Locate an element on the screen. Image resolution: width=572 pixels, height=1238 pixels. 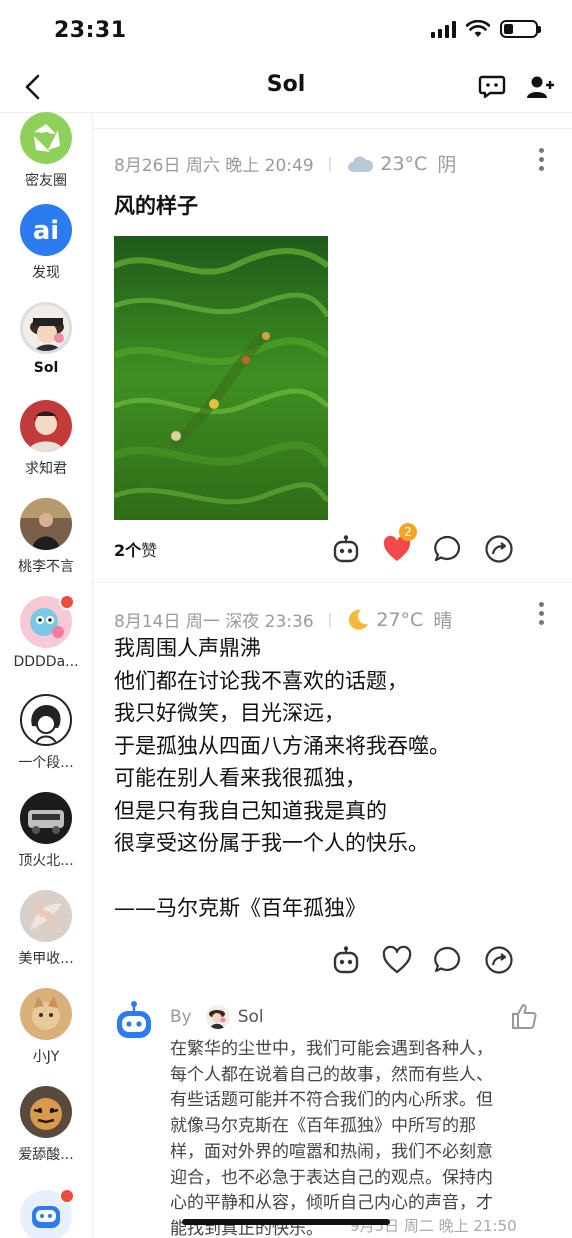
post-line: 我周围人声鼎沸 is located at coordinates (187, 648).